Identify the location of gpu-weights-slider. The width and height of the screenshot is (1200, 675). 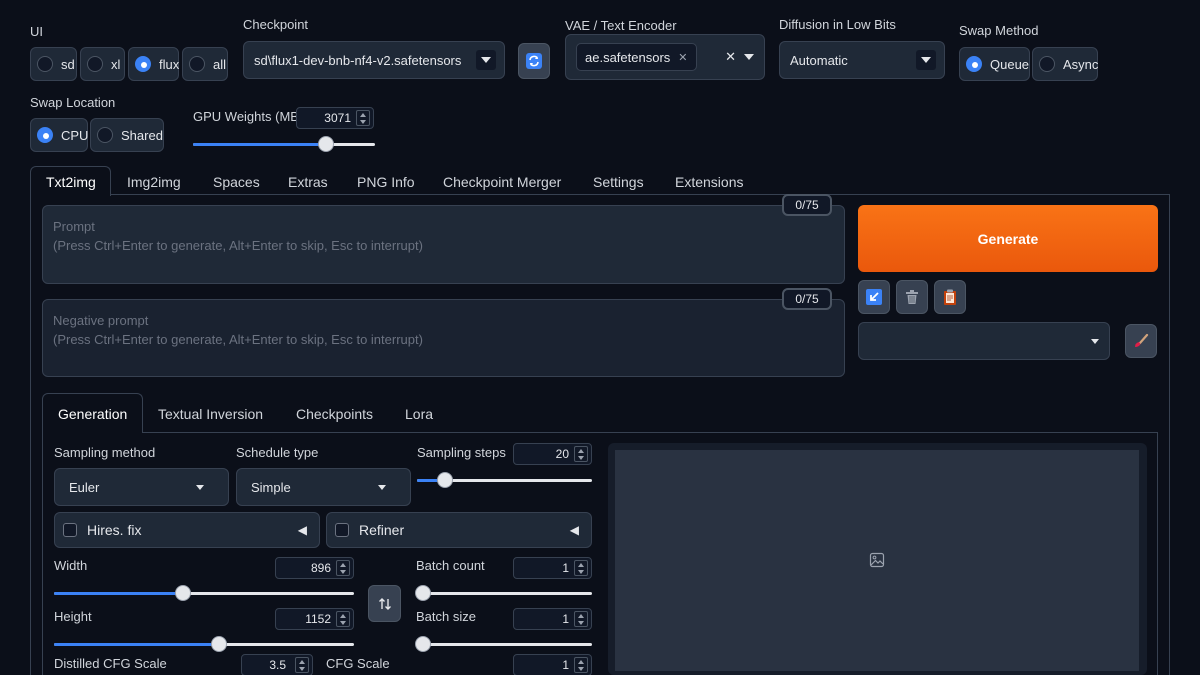
(284, 144).